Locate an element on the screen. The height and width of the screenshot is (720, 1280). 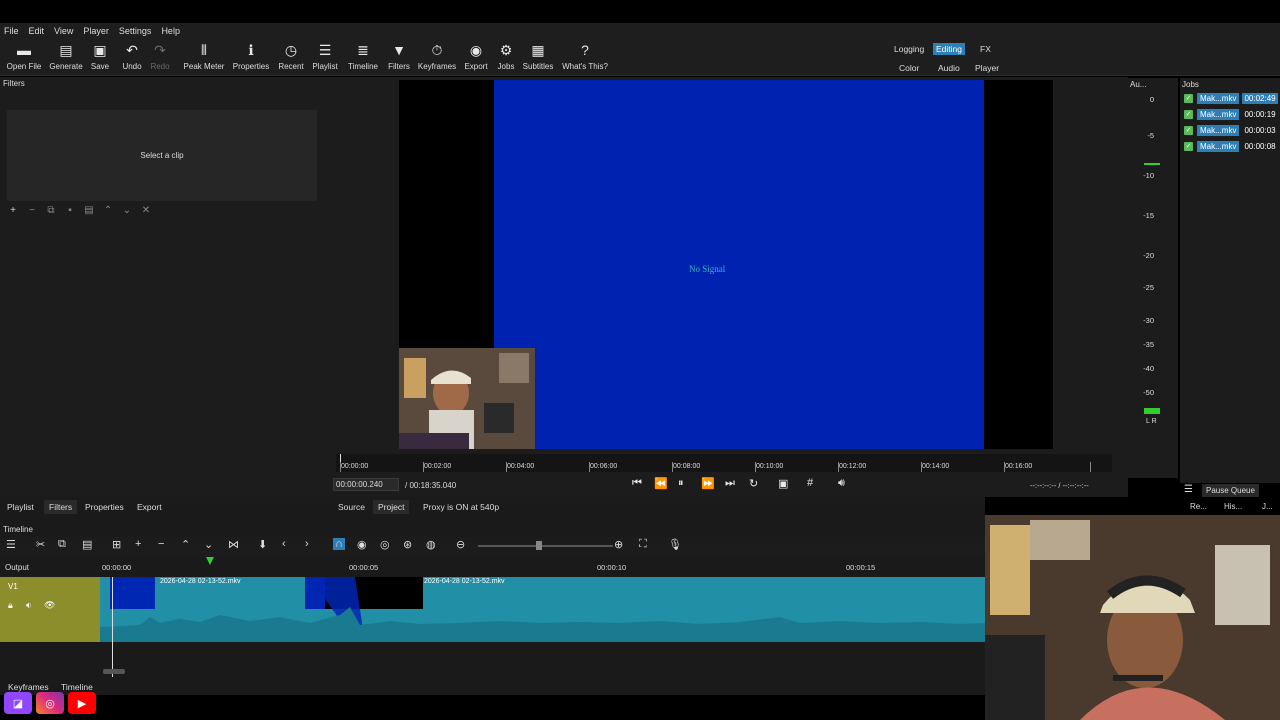
menu-file: File is located at coordinates (11, 31).